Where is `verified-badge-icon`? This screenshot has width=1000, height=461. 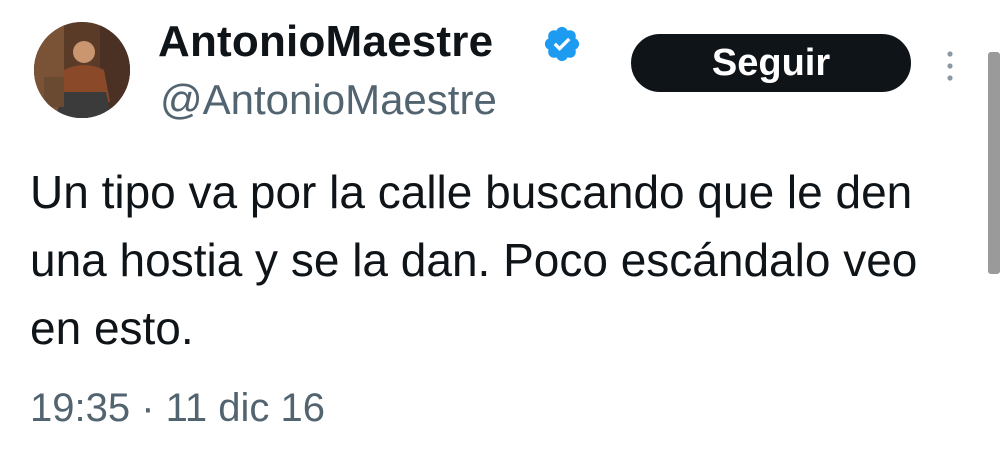 verified-badge-icon is located at coordinates (562, 44).